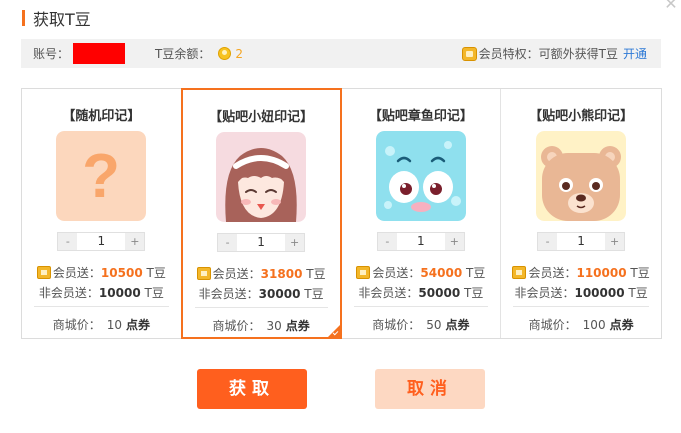 Image resolution: width=681 pixels, height=433 pixels. I want to click on info-bar: 账号： T豆余额： 2 会员特权：可额外获得T豆 开通, so click(341, 53).